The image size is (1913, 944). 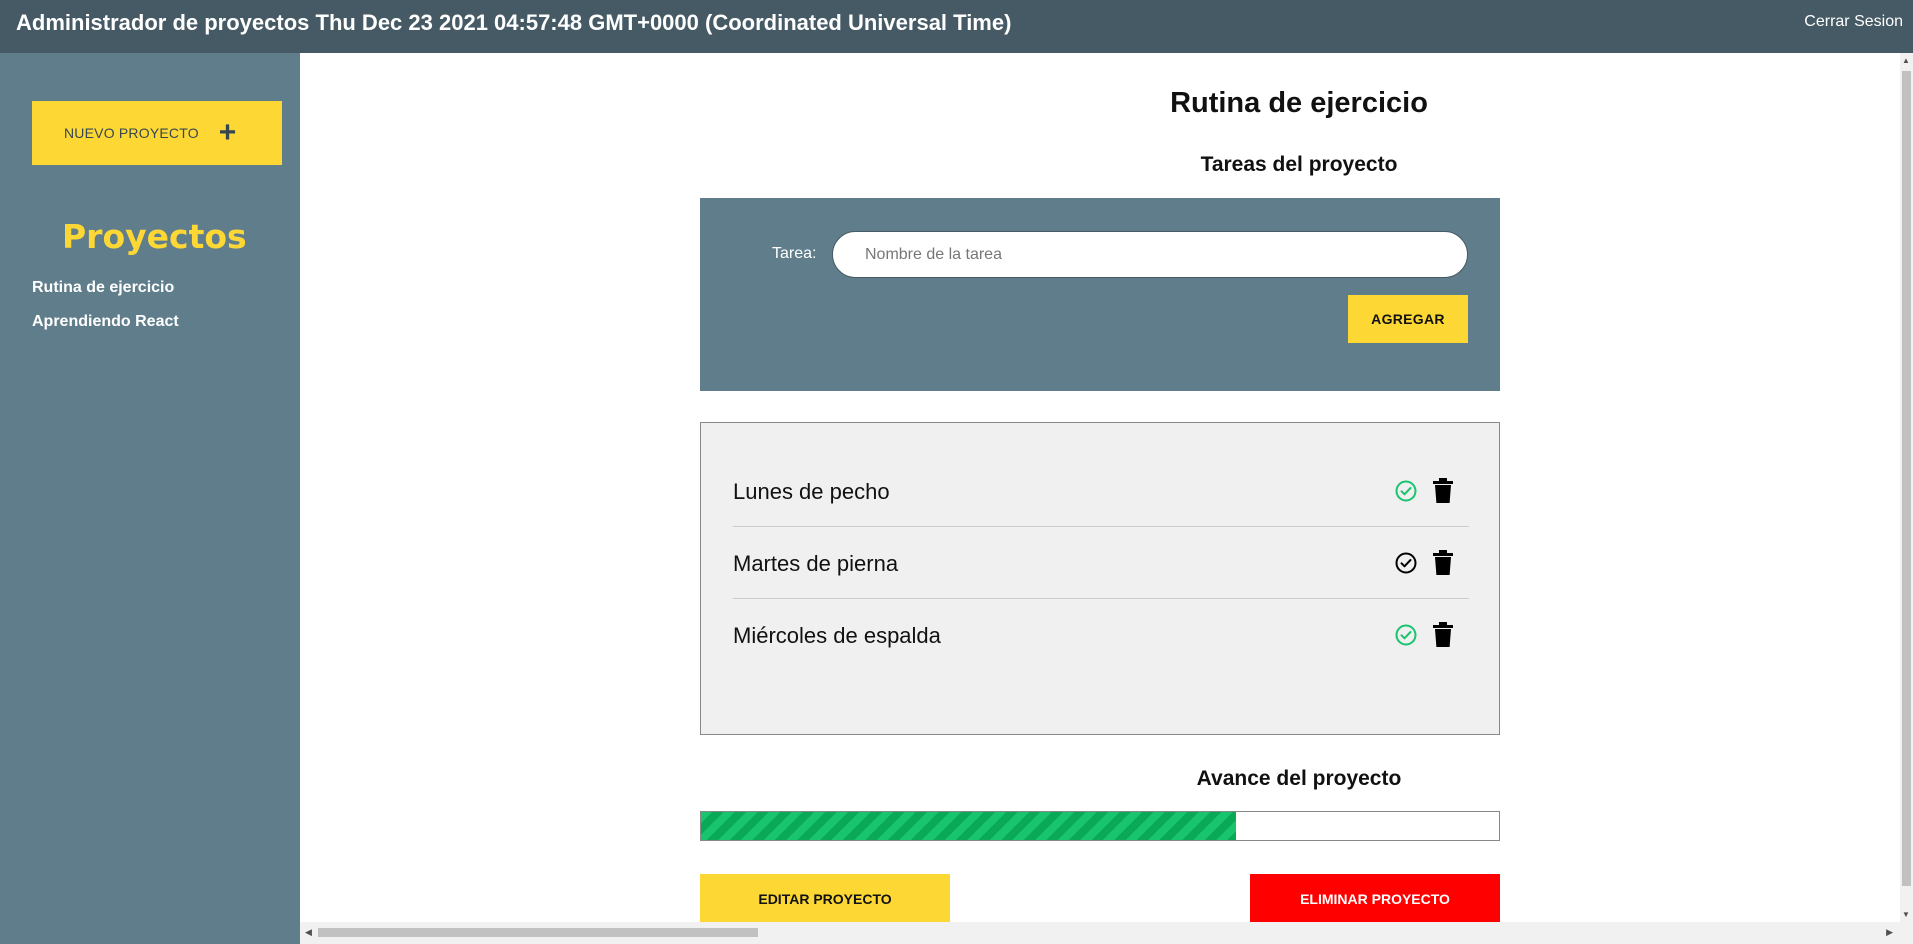 I want to click on project-list: Rutina de ejercicio Aprendiendo React, so click(x=105, y=313).